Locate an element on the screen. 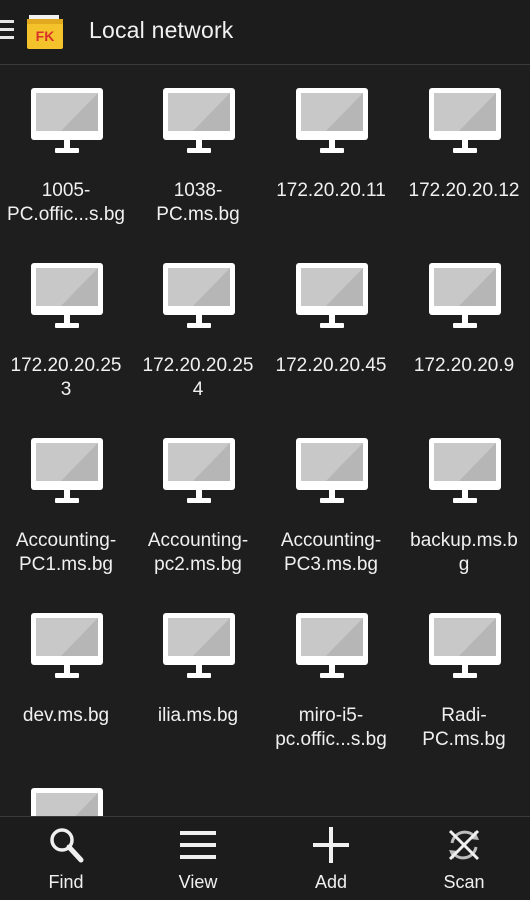  host-label: 1038- PC.ms.bg is located at coordinates (198, 202).